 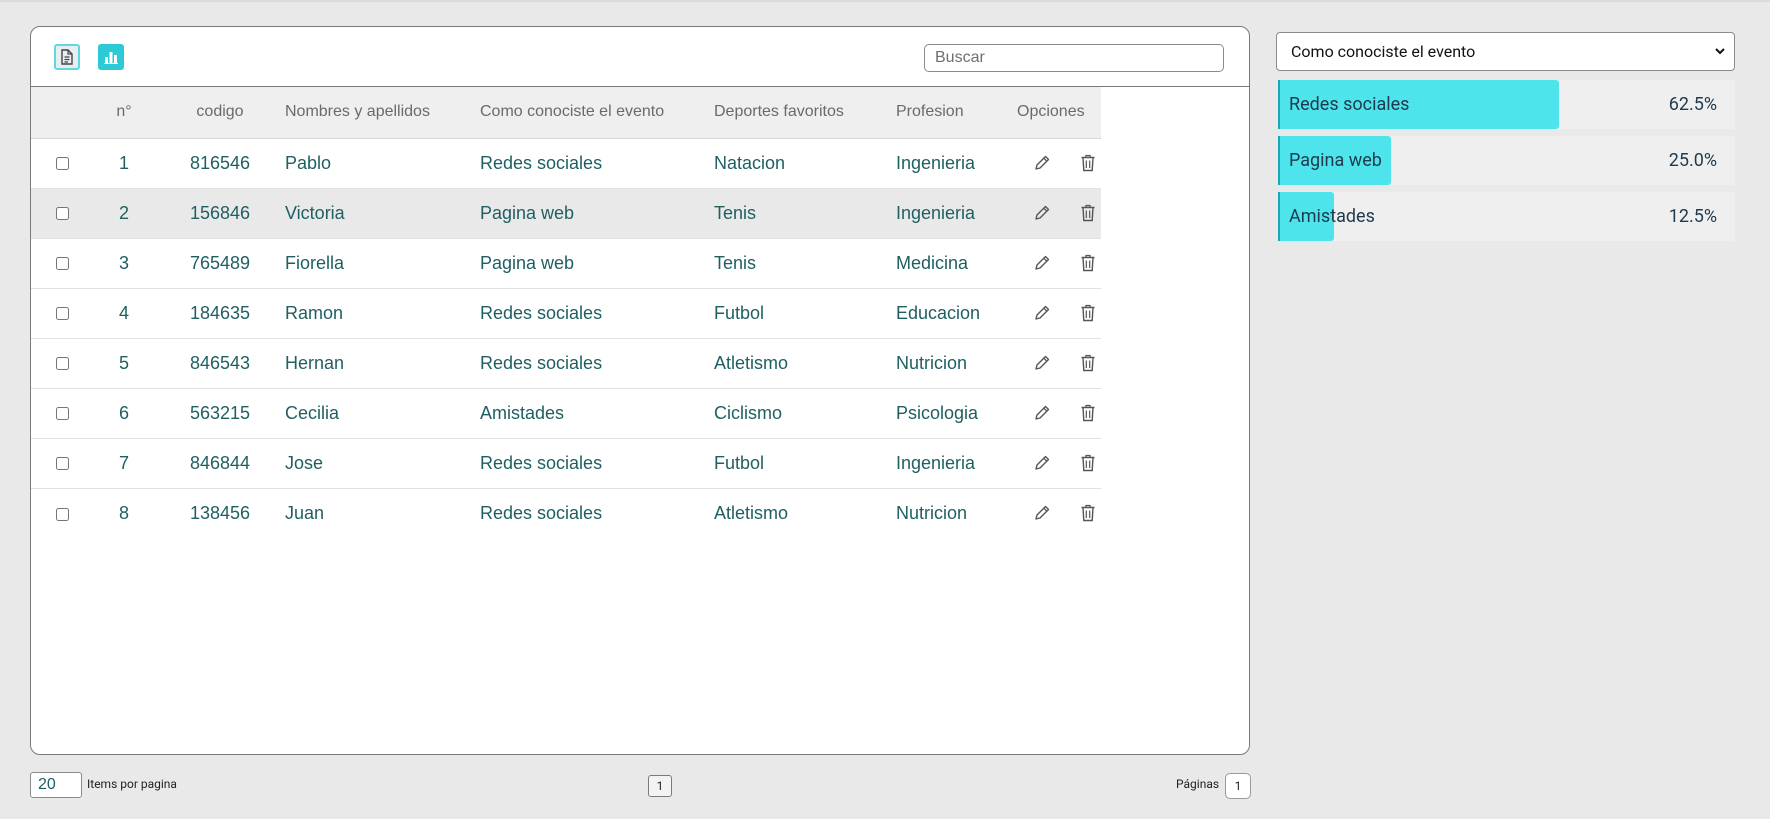 I want to click on cell-number: 8, so click(x=123, y=512).